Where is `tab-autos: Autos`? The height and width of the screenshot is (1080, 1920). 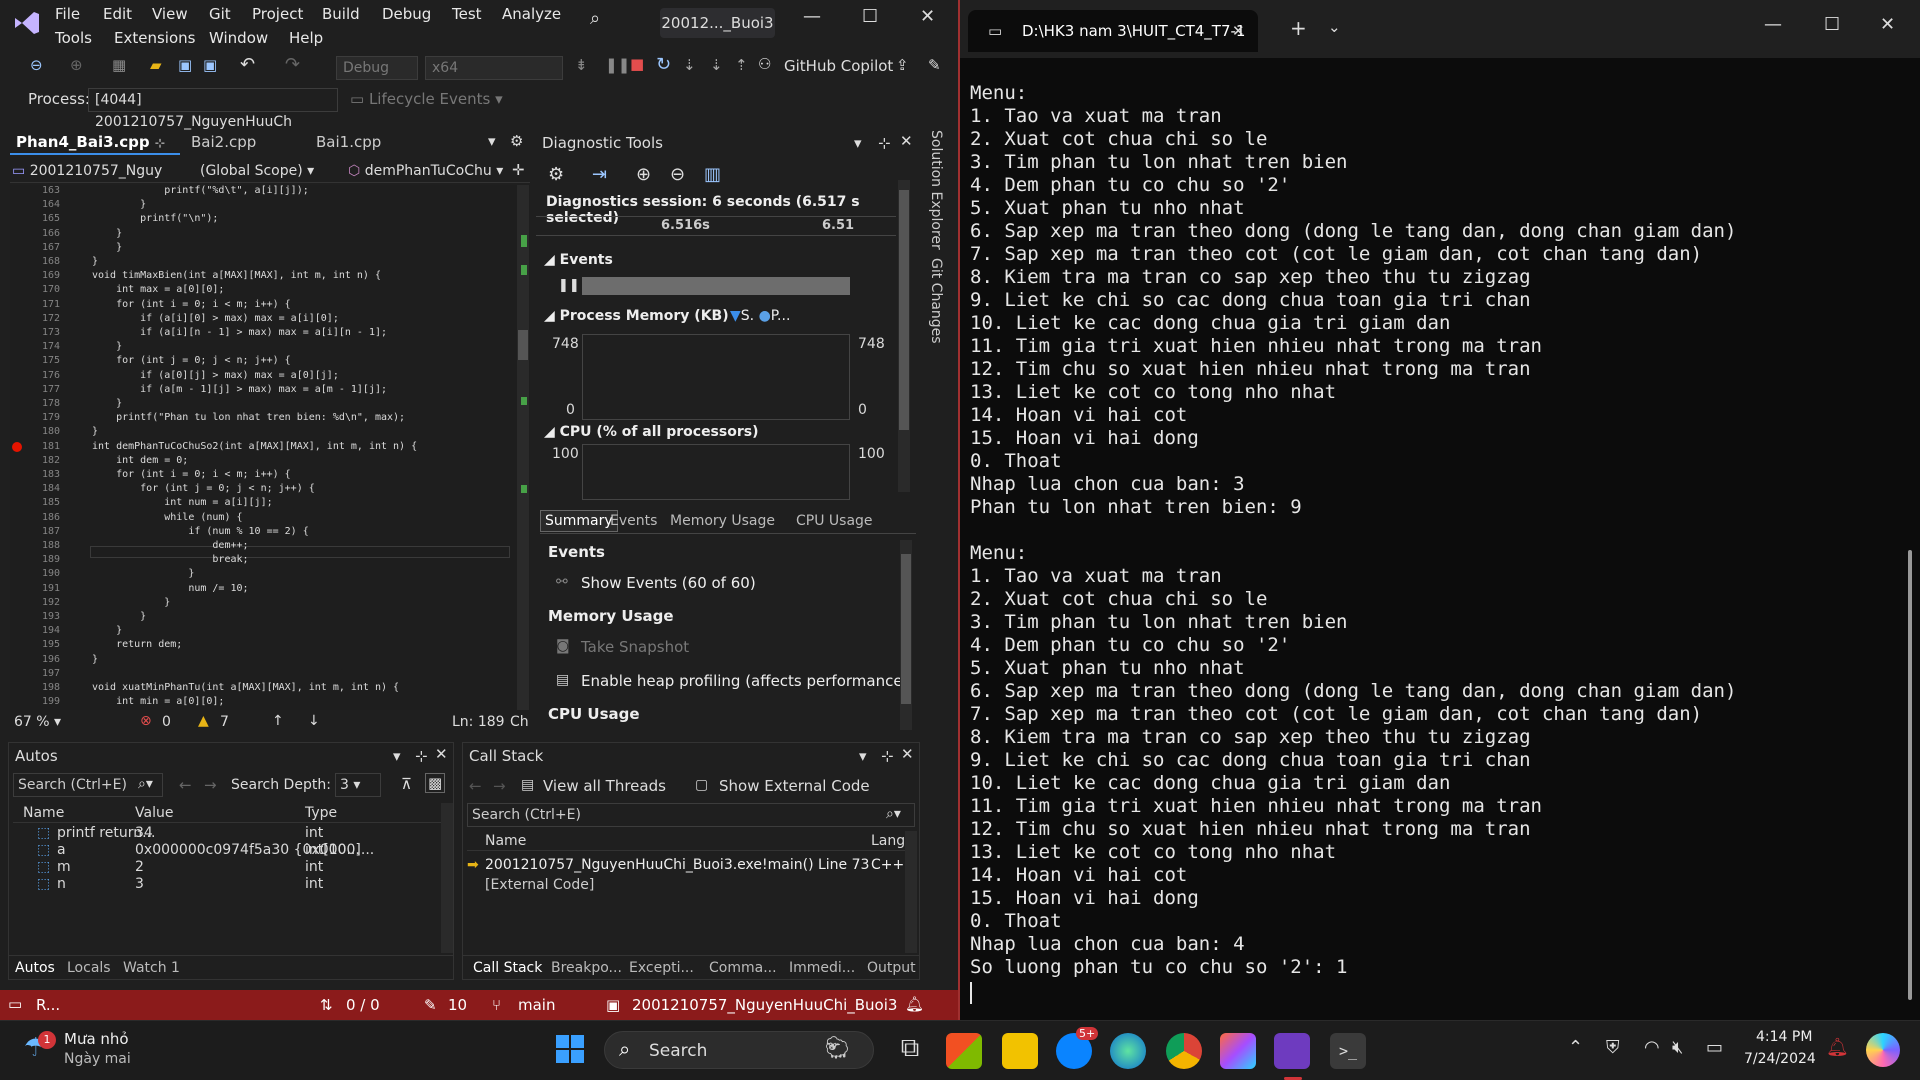
tab-autos: Autos is located at coordinates (35, 968).